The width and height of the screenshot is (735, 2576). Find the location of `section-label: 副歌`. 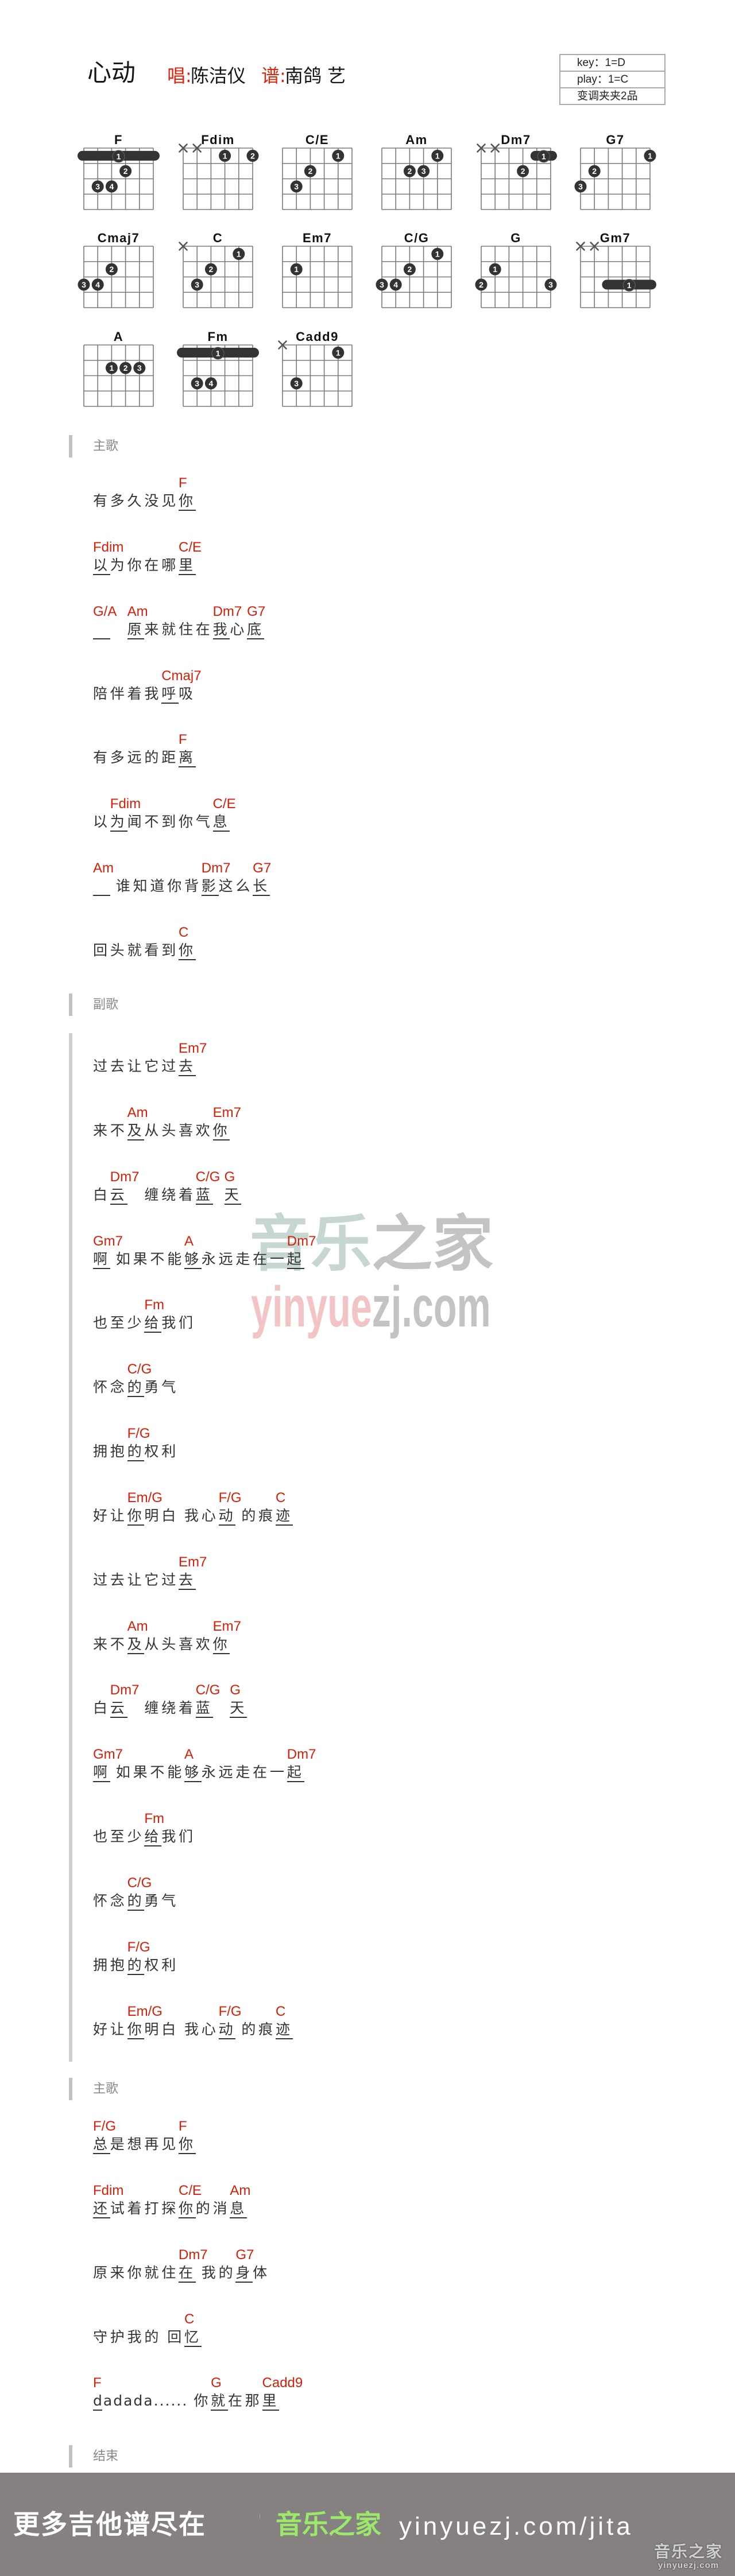

section-label: 副歌 is located at coordinates (106, 1005).